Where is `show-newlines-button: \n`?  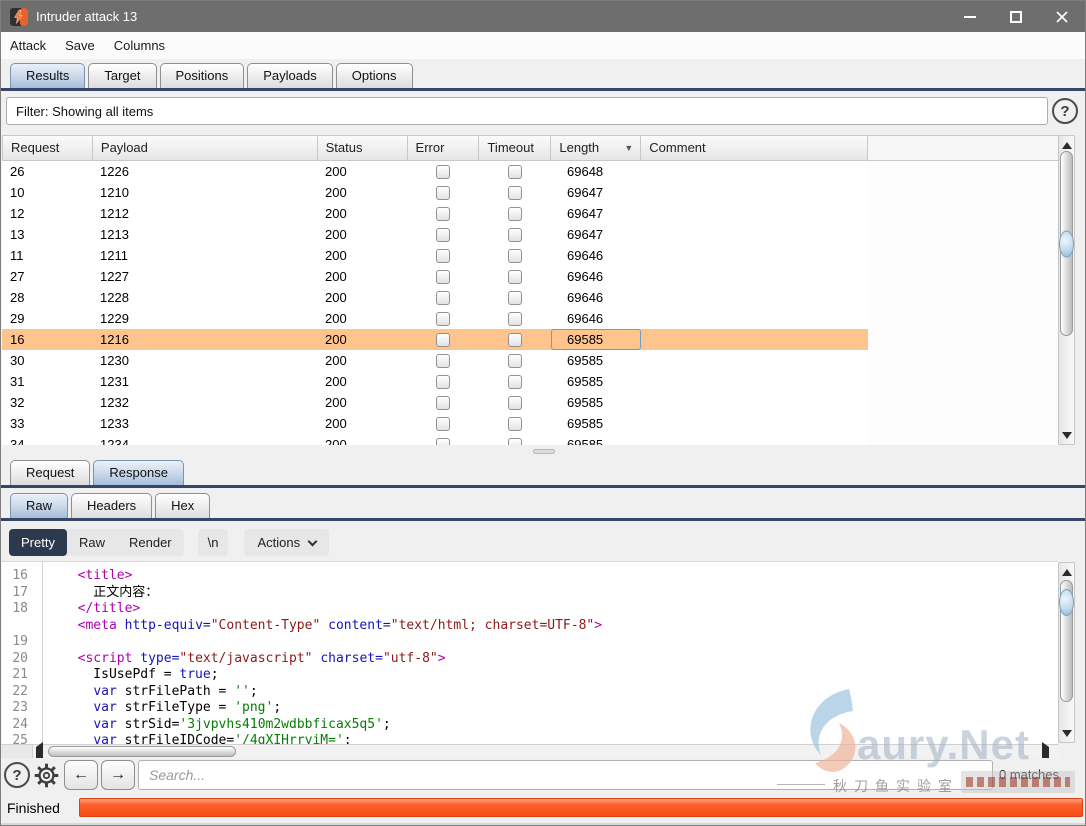
show-newlines-button: \n is located at coordinates (213, 542).